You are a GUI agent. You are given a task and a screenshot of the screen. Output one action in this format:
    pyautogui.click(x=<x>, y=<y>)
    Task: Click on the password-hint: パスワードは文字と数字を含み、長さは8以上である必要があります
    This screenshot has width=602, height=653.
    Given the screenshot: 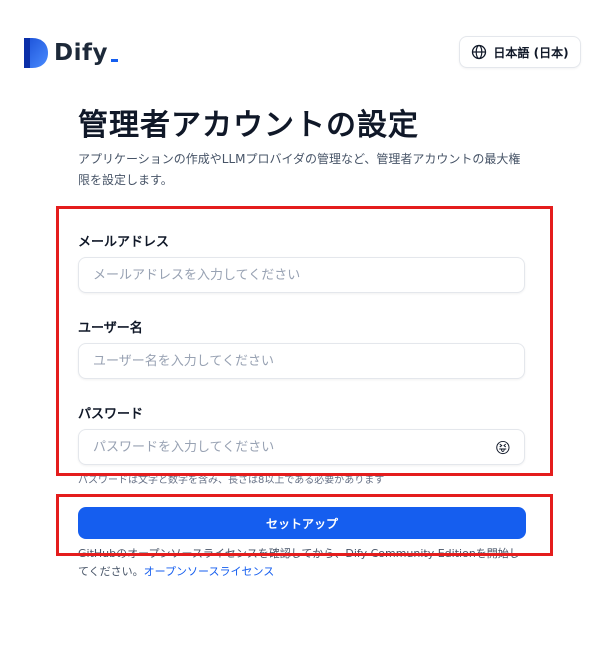 What is the action you would take?
    pyautogui.click(x=231, y=480)
    